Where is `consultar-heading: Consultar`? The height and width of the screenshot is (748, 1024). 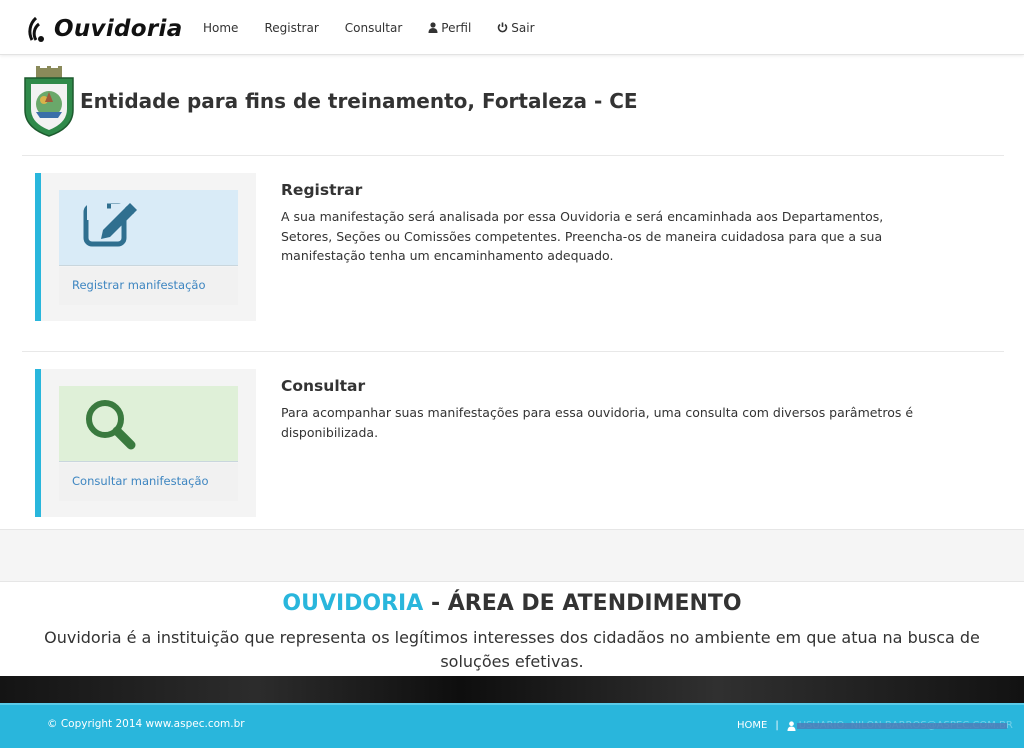
consultar-heading: Consultar is located at coordinates (323, 386).